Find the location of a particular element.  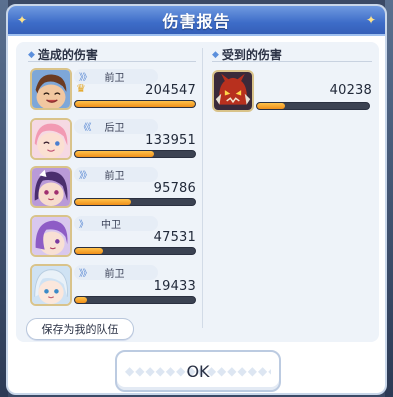

brown-hair-character-avatar is located at coordinates (51, 89).